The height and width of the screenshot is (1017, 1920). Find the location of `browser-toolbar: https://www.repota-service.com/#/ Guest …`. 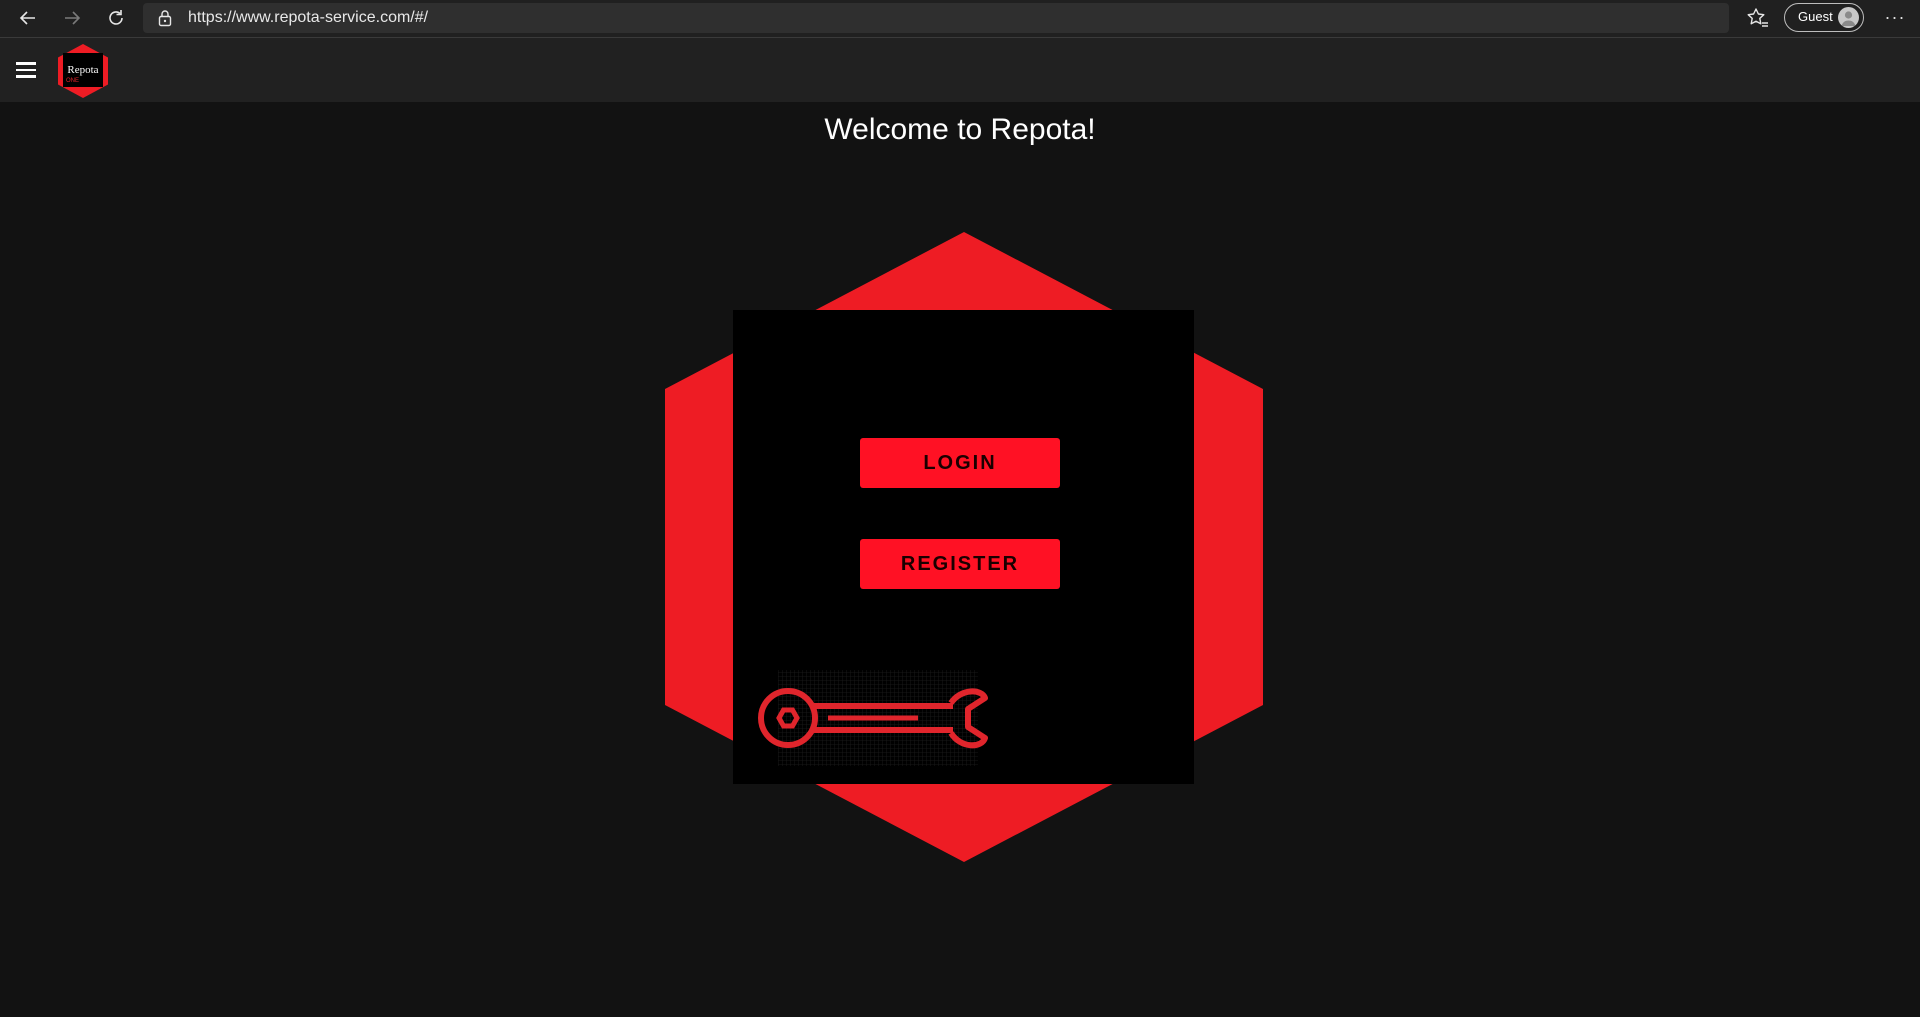

browser-toolbar: https://www.repota-service.com/#/ Guest … is located at coordinates (960, 19).